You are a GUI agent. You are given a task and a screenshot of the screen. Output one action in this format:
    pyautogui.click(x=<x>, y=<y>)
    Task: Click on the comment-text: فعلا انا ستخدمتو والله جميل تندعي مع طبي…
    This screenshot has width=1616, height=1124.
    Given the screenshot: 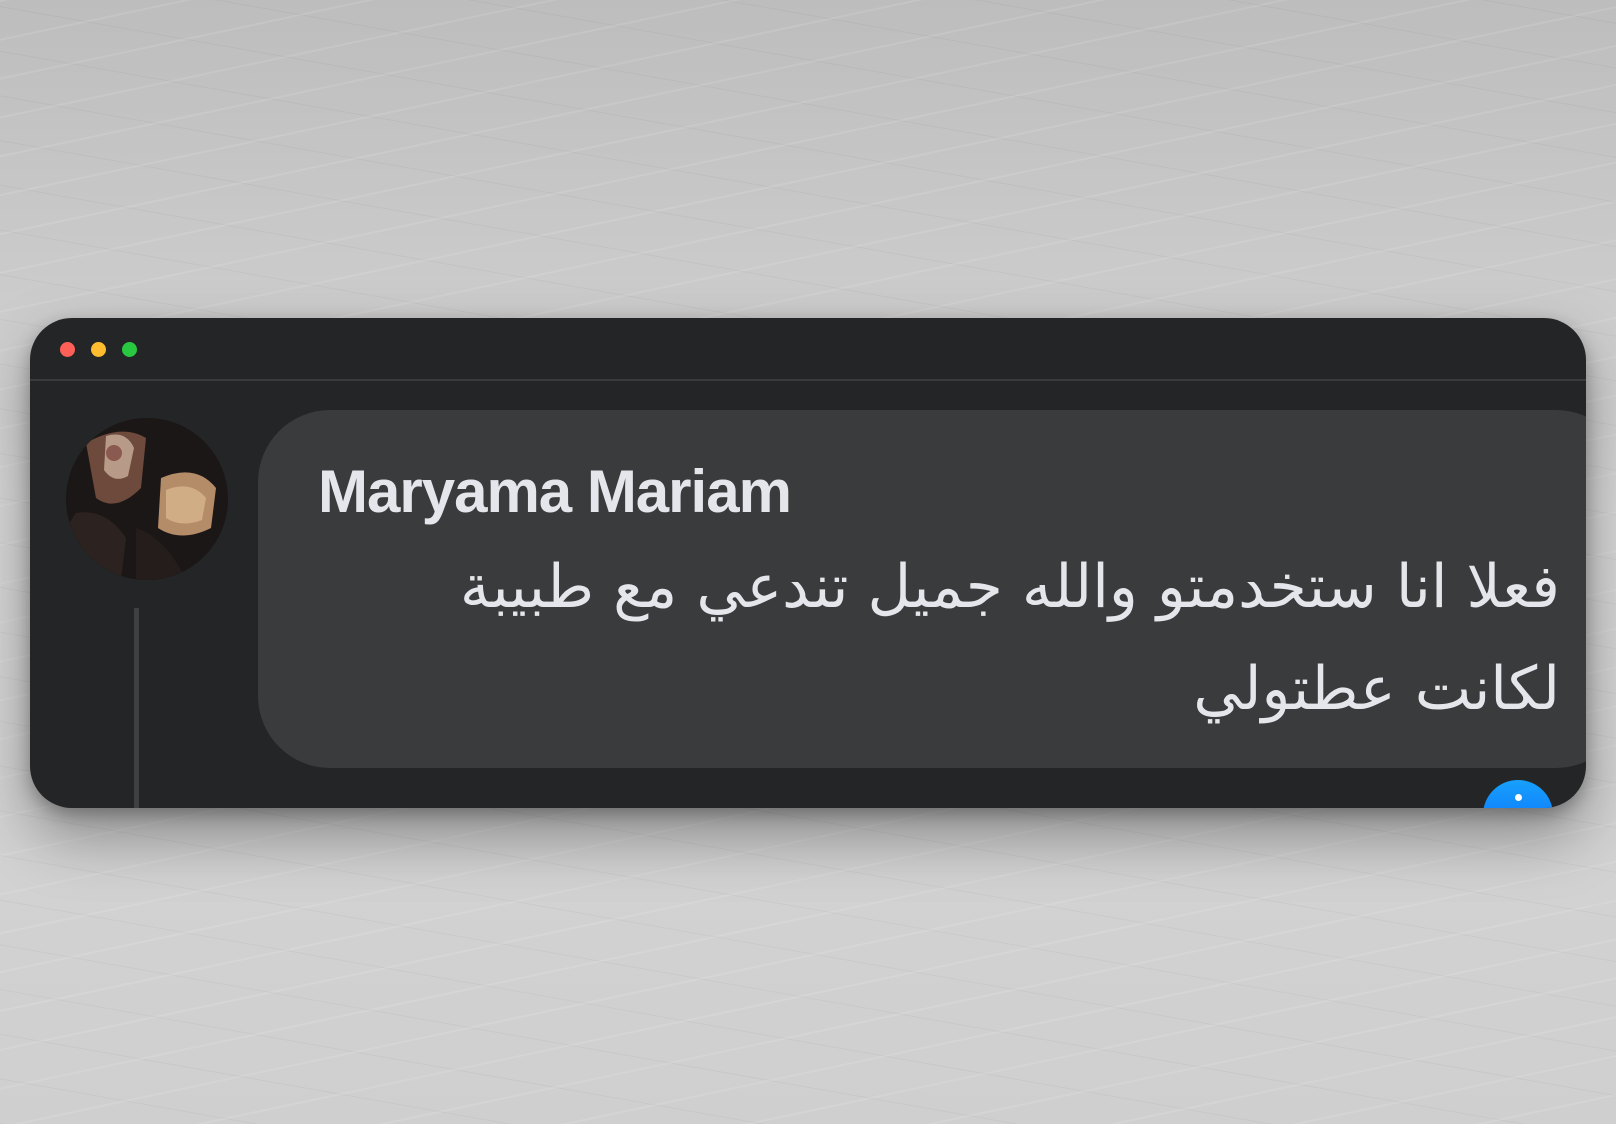 What is the action you would take?
    pyautogui.click(x=1009, y=638)
    